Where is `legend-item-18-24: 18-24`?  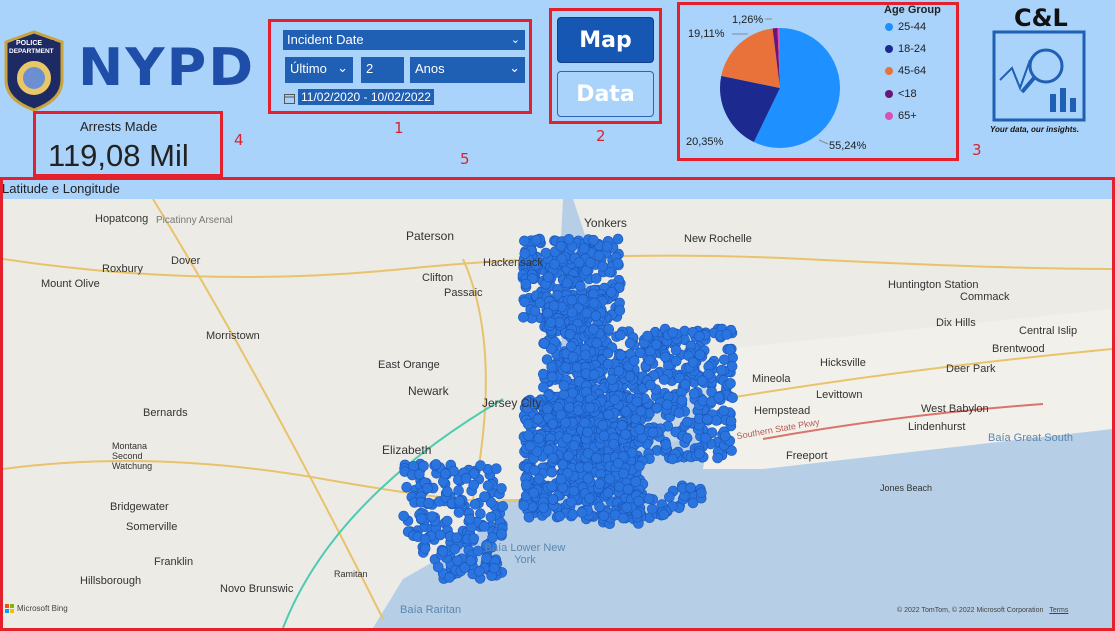 legend-item-18-24: 18-24 is located at coordinates (905, 49).